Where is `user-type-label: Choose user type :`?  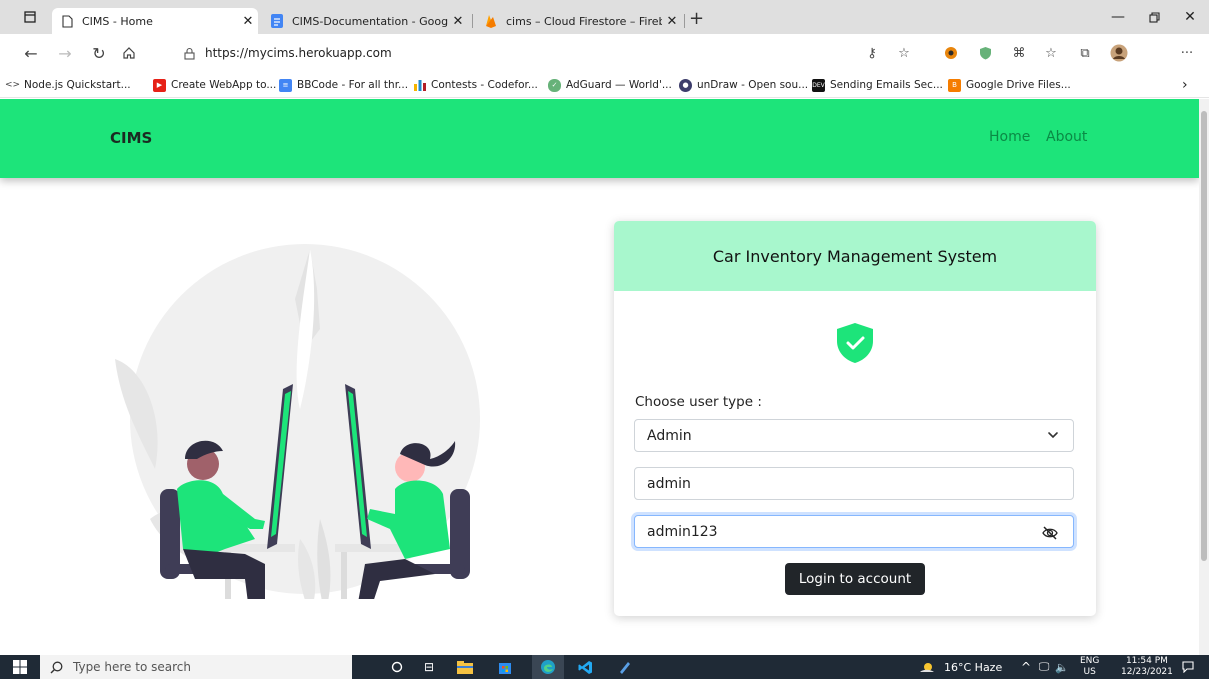
user-type-label: Choose user type : is located at coordinates (698, 402).